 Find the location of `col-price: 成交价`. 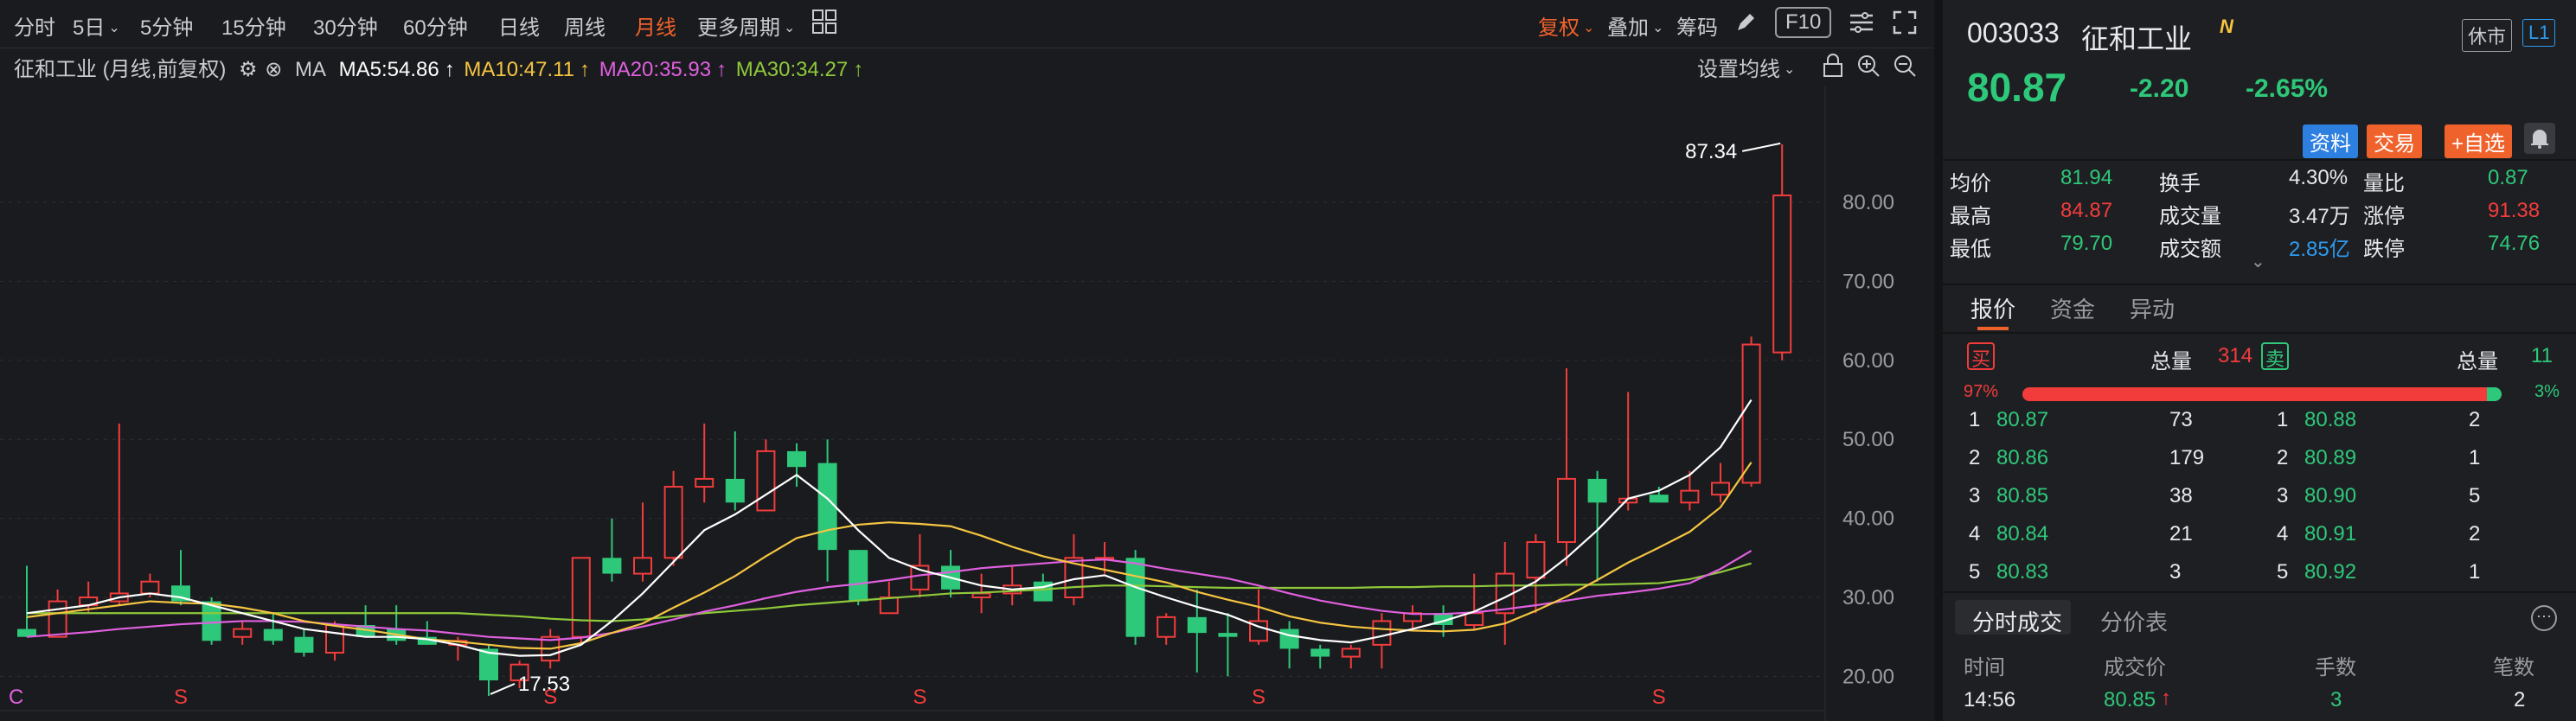

col-price: 成交价 is located at coordinates (2135, 668).